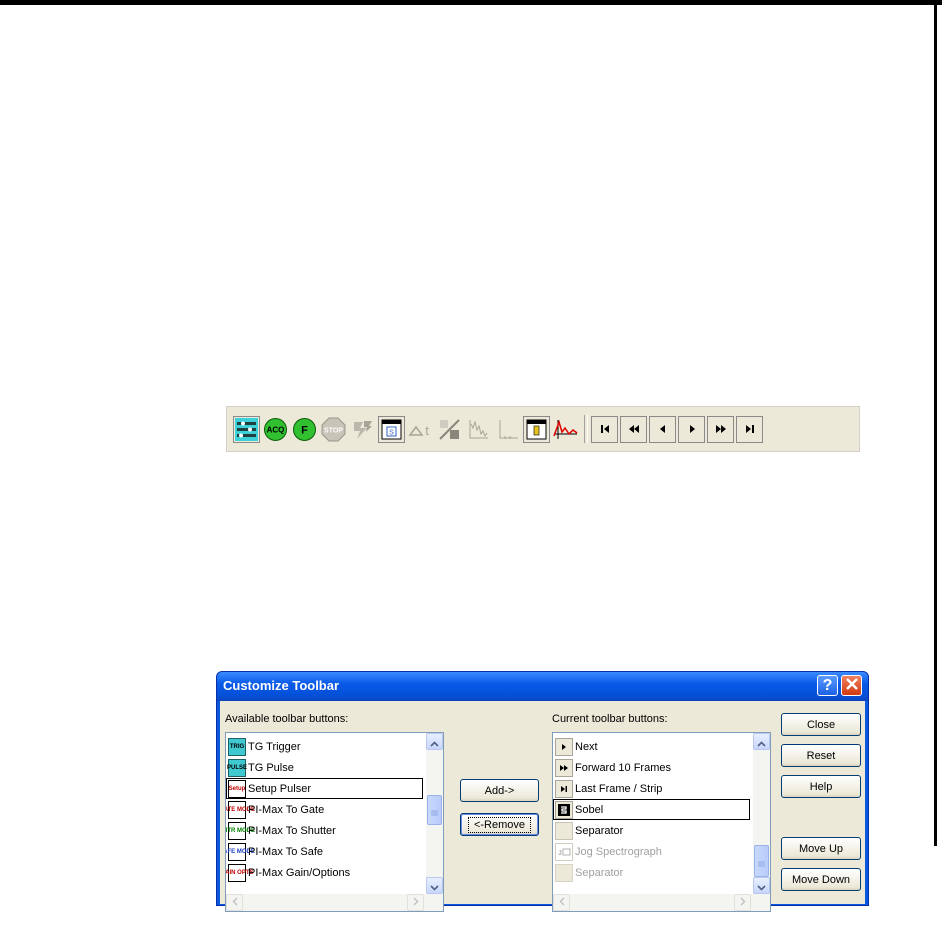  I want to click on list-item-label: PI-Max To Gate, so click(286, 809).